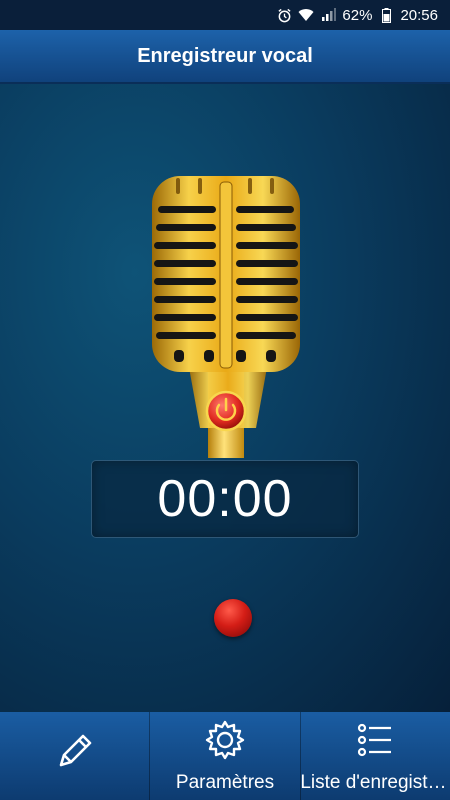 Image resolution: width=450 pixels, height=800 pixels. I want to click on power-button-icon, so click(226, 411).